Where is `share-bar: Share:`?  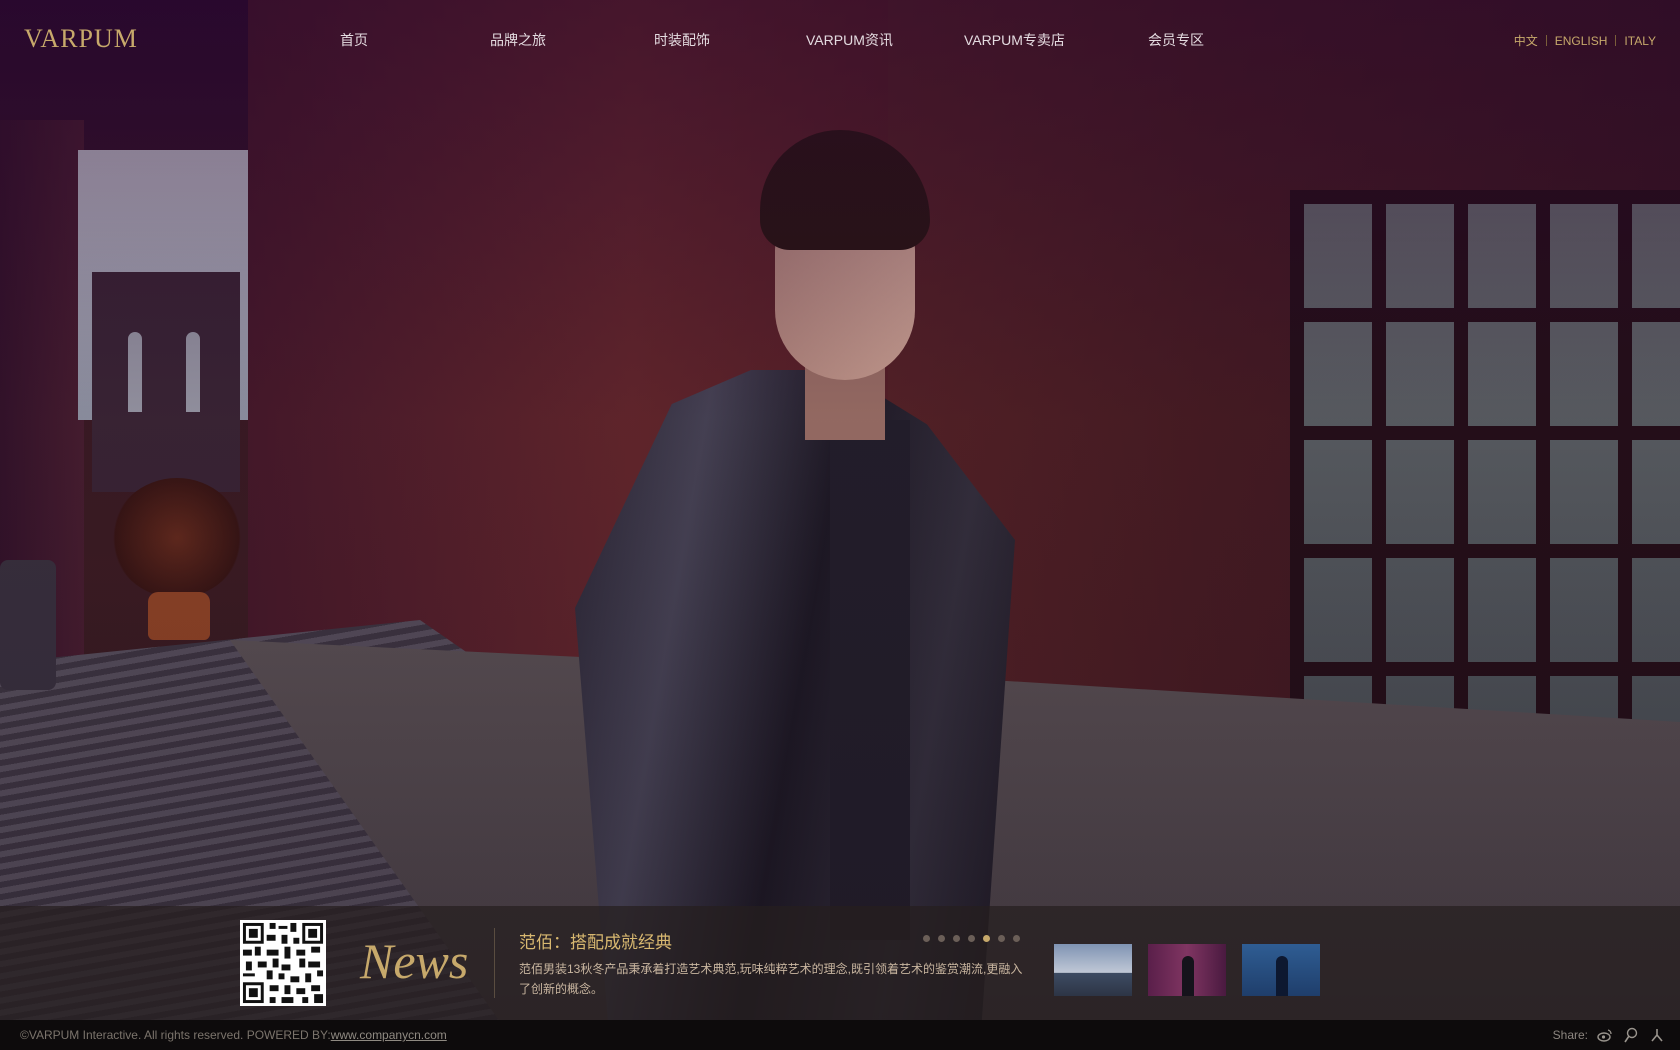
share-bar: Share: is located at coordinates (1609, 1035).